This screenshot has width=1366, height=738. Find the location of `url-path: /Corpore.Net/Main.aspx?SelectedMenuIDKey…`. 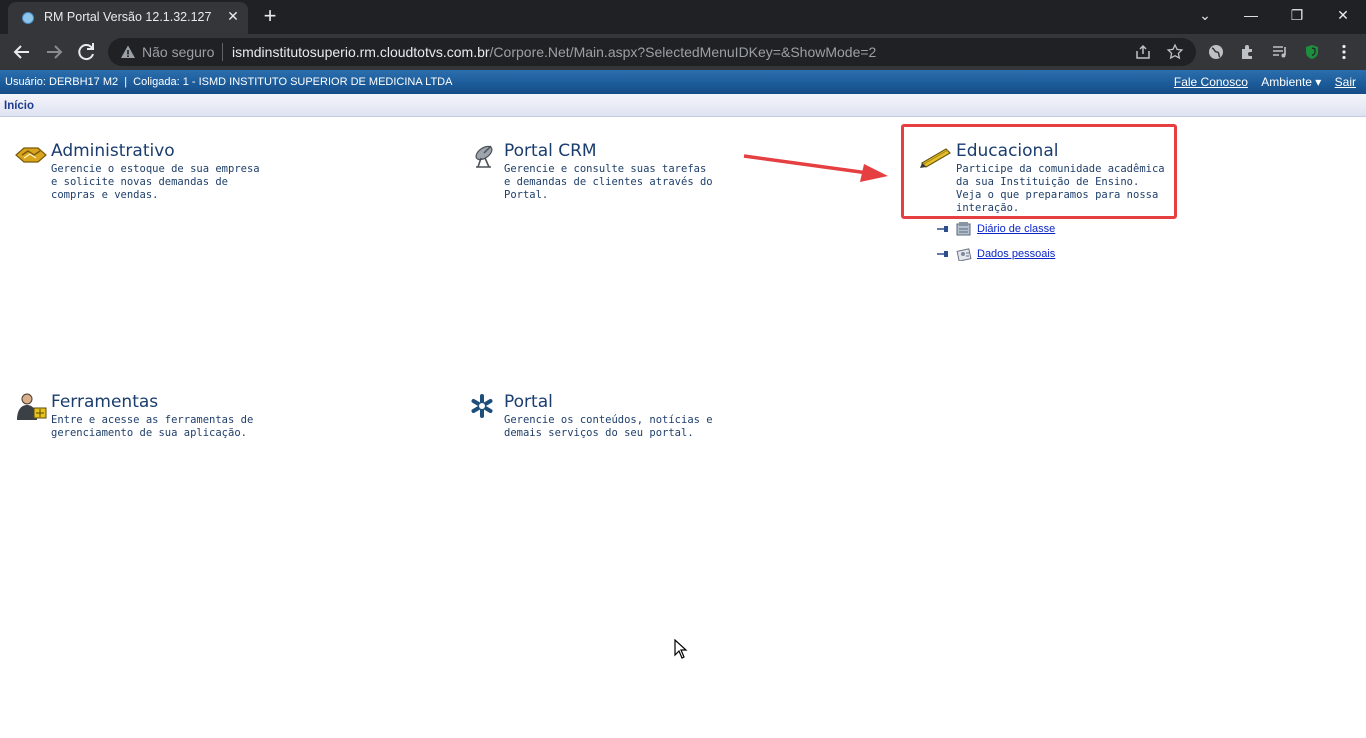

url-path: /Corpore.Net/Main.aspx?SelectedMenuIDKey… is located at coordinates (683, 52).